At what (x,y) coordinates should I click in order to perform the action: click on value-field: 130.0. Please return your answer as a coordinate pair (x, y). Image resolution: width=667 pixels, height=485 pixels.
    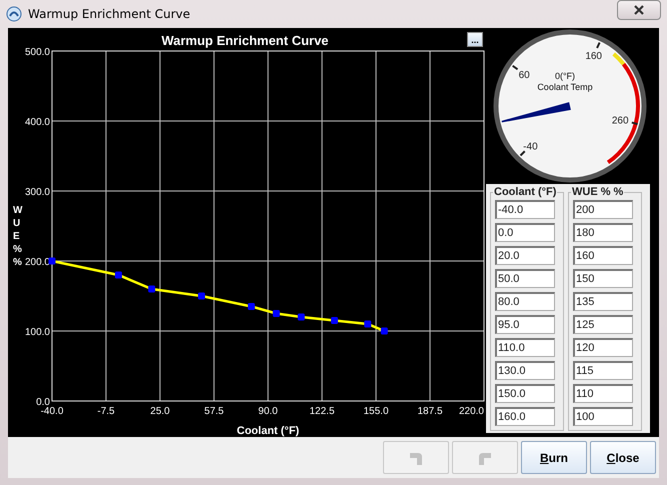
    Looking at the image, I should click on (525, 370).